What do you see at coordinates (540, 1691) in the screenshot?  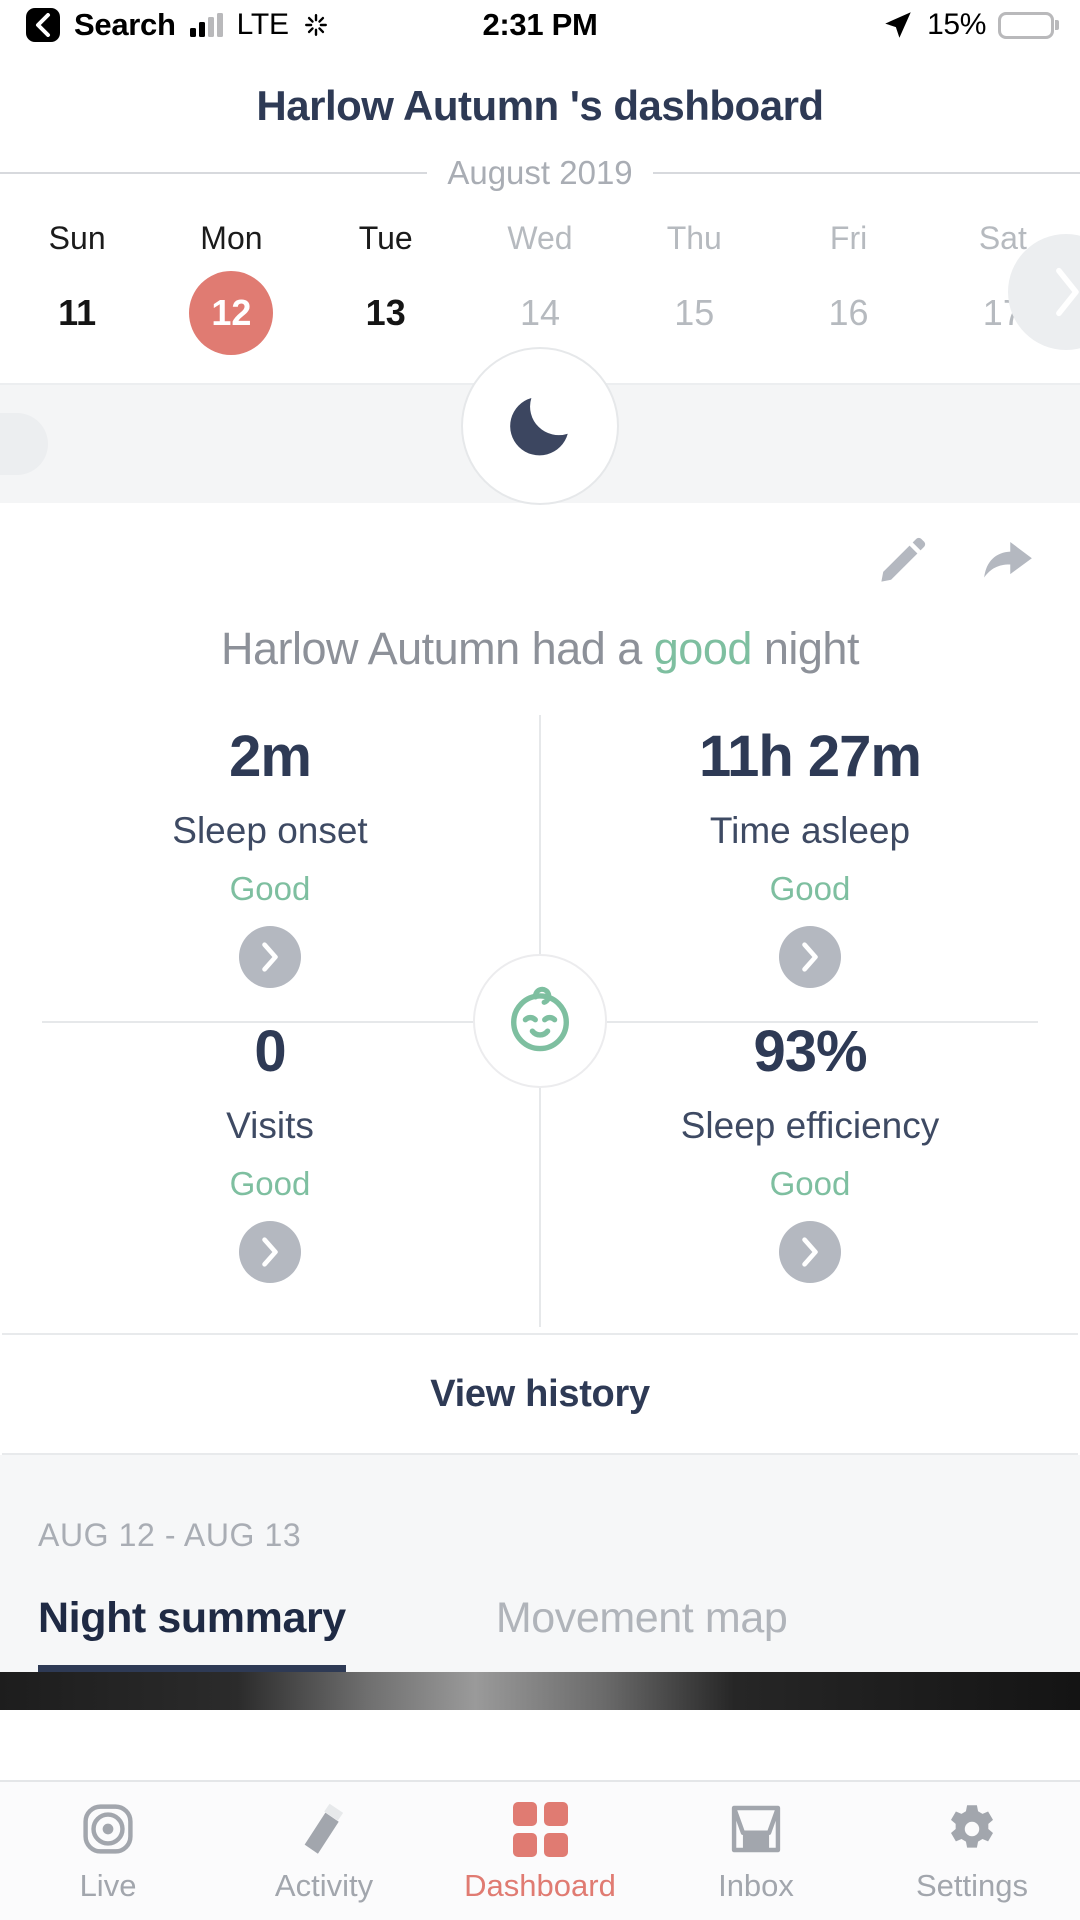 I see `night-photo-preview` at bounding box center [540, 1691].